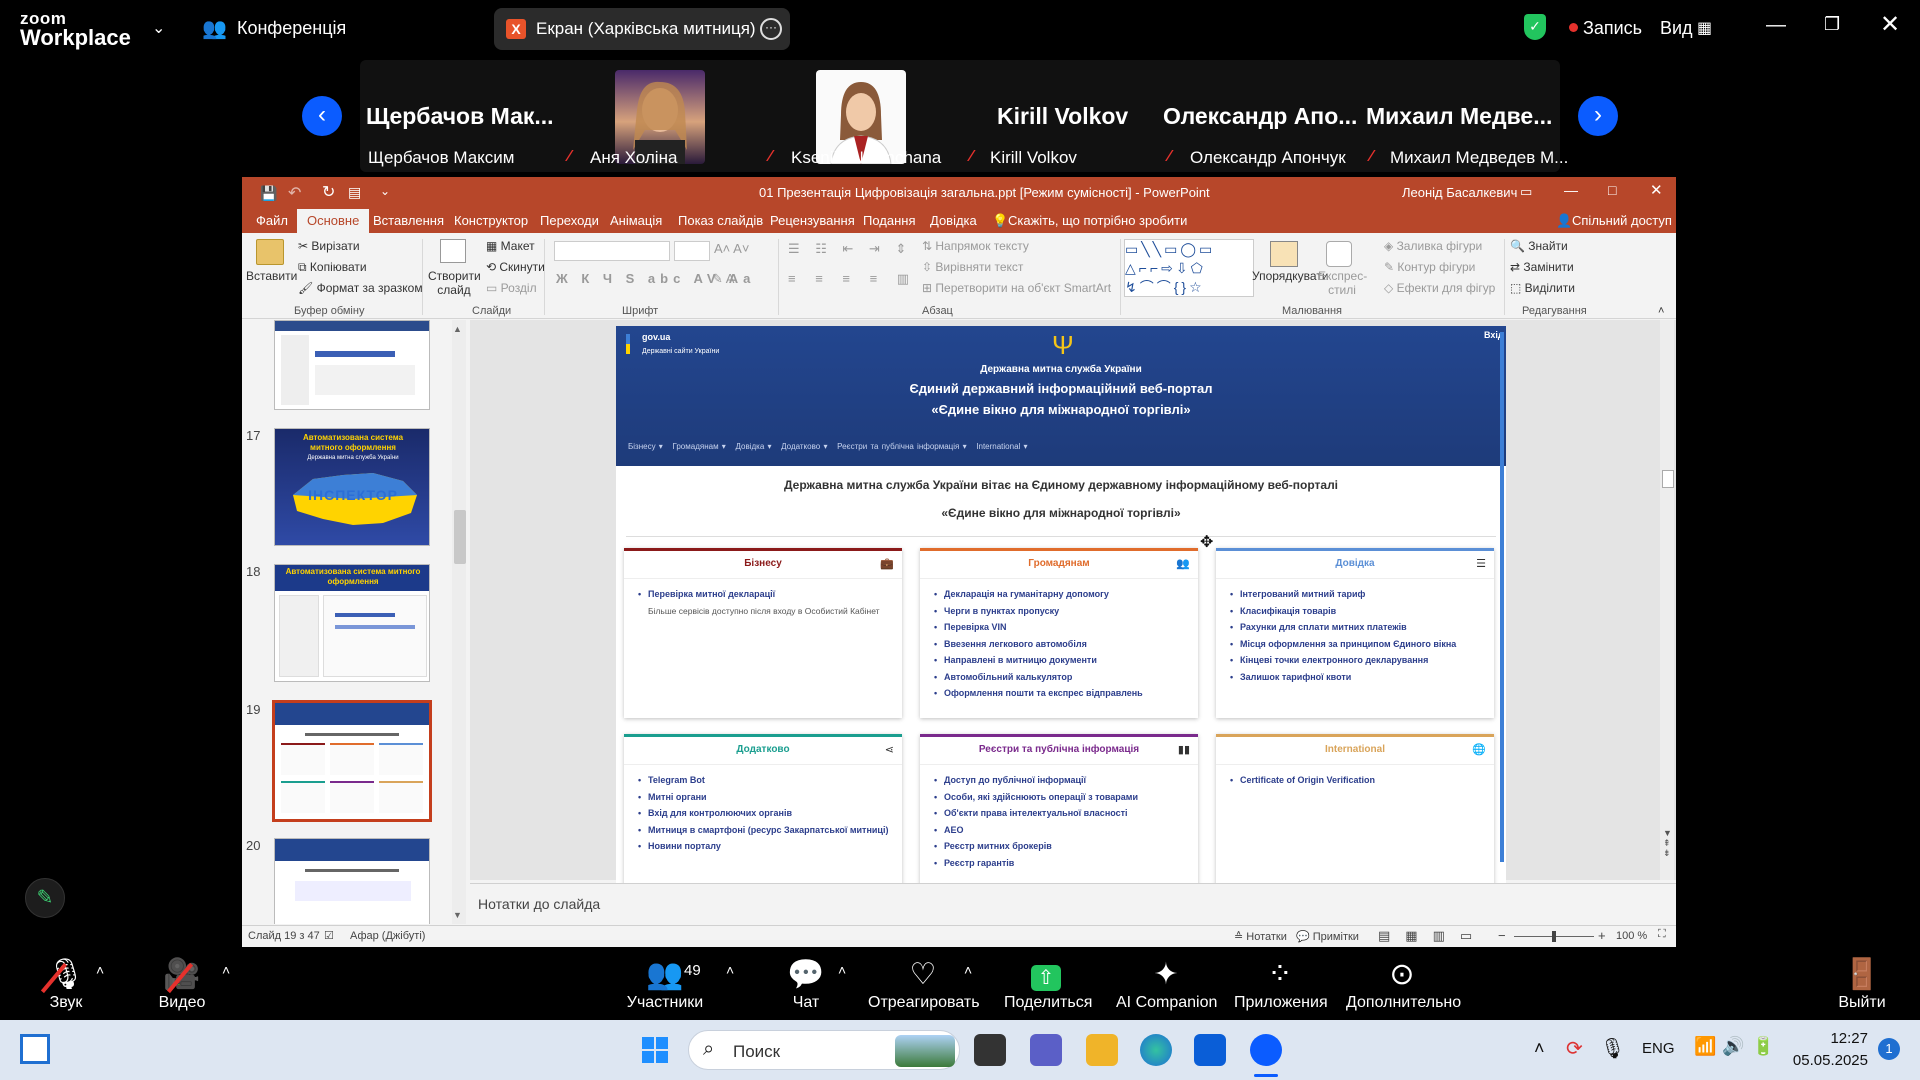  What do you see at coordinates (1066, 813) in the screenshot?
I see `card-link: Об'єкти права інтелектуальної власності` at bounding box center [1066, 813].